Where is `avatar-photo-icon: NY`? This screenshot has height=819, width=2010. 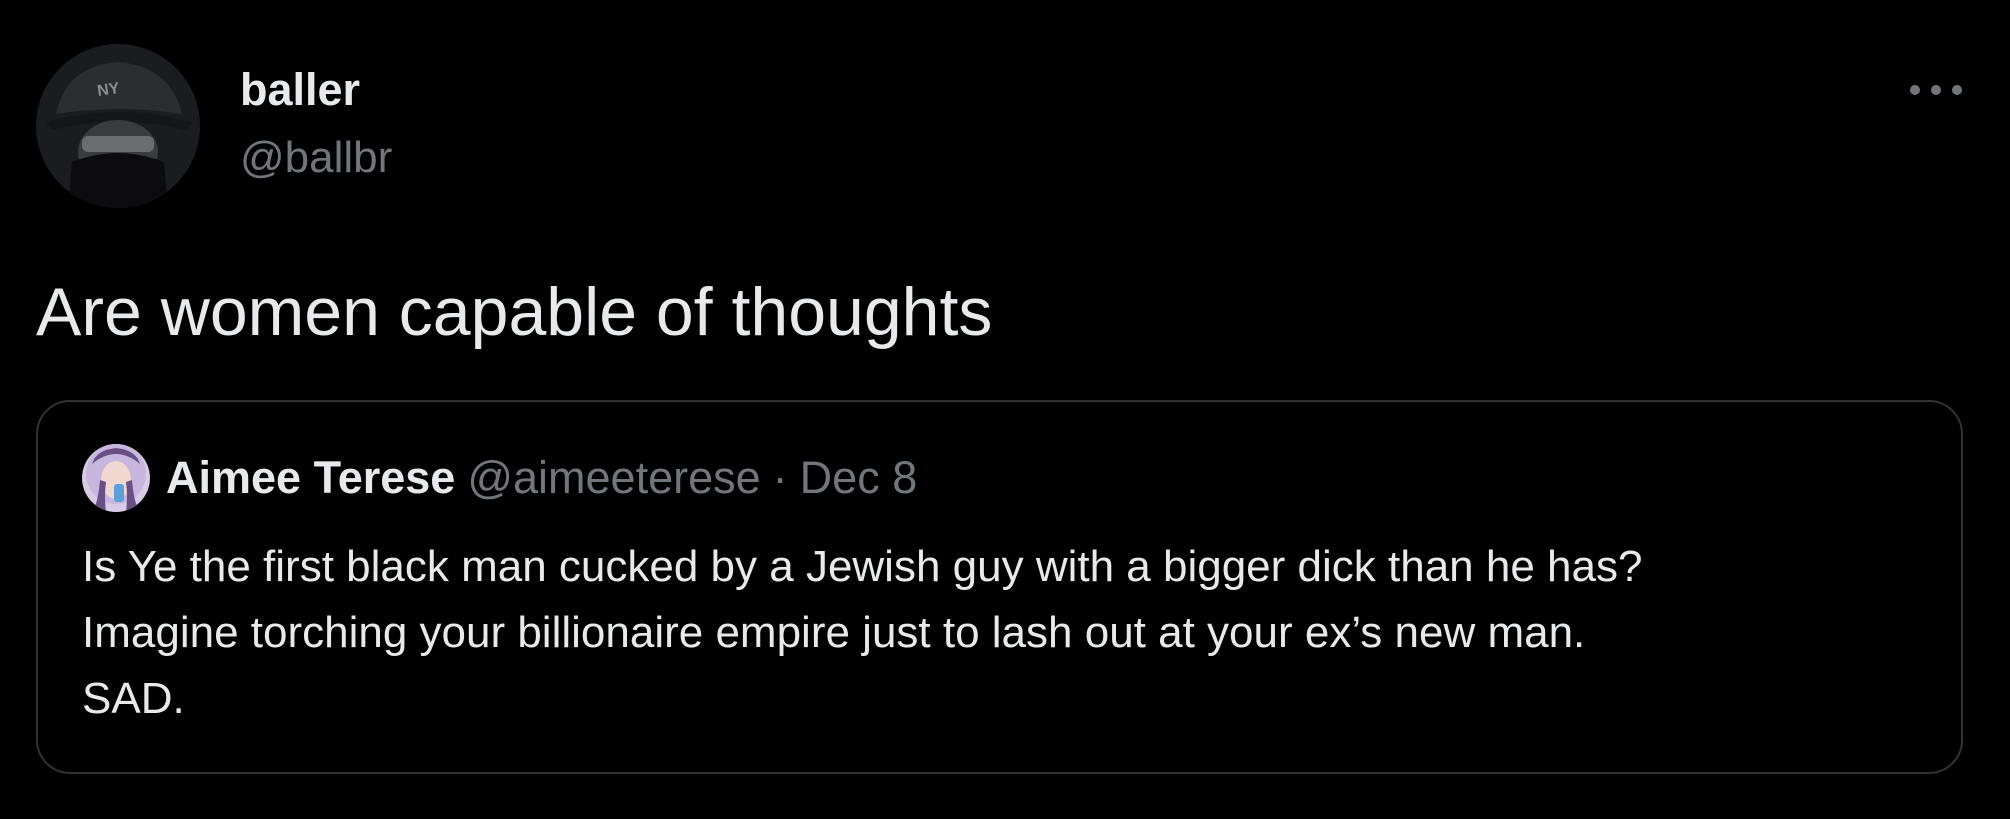 avatar-photo-icon: NY is located at coordinates (118, 126).